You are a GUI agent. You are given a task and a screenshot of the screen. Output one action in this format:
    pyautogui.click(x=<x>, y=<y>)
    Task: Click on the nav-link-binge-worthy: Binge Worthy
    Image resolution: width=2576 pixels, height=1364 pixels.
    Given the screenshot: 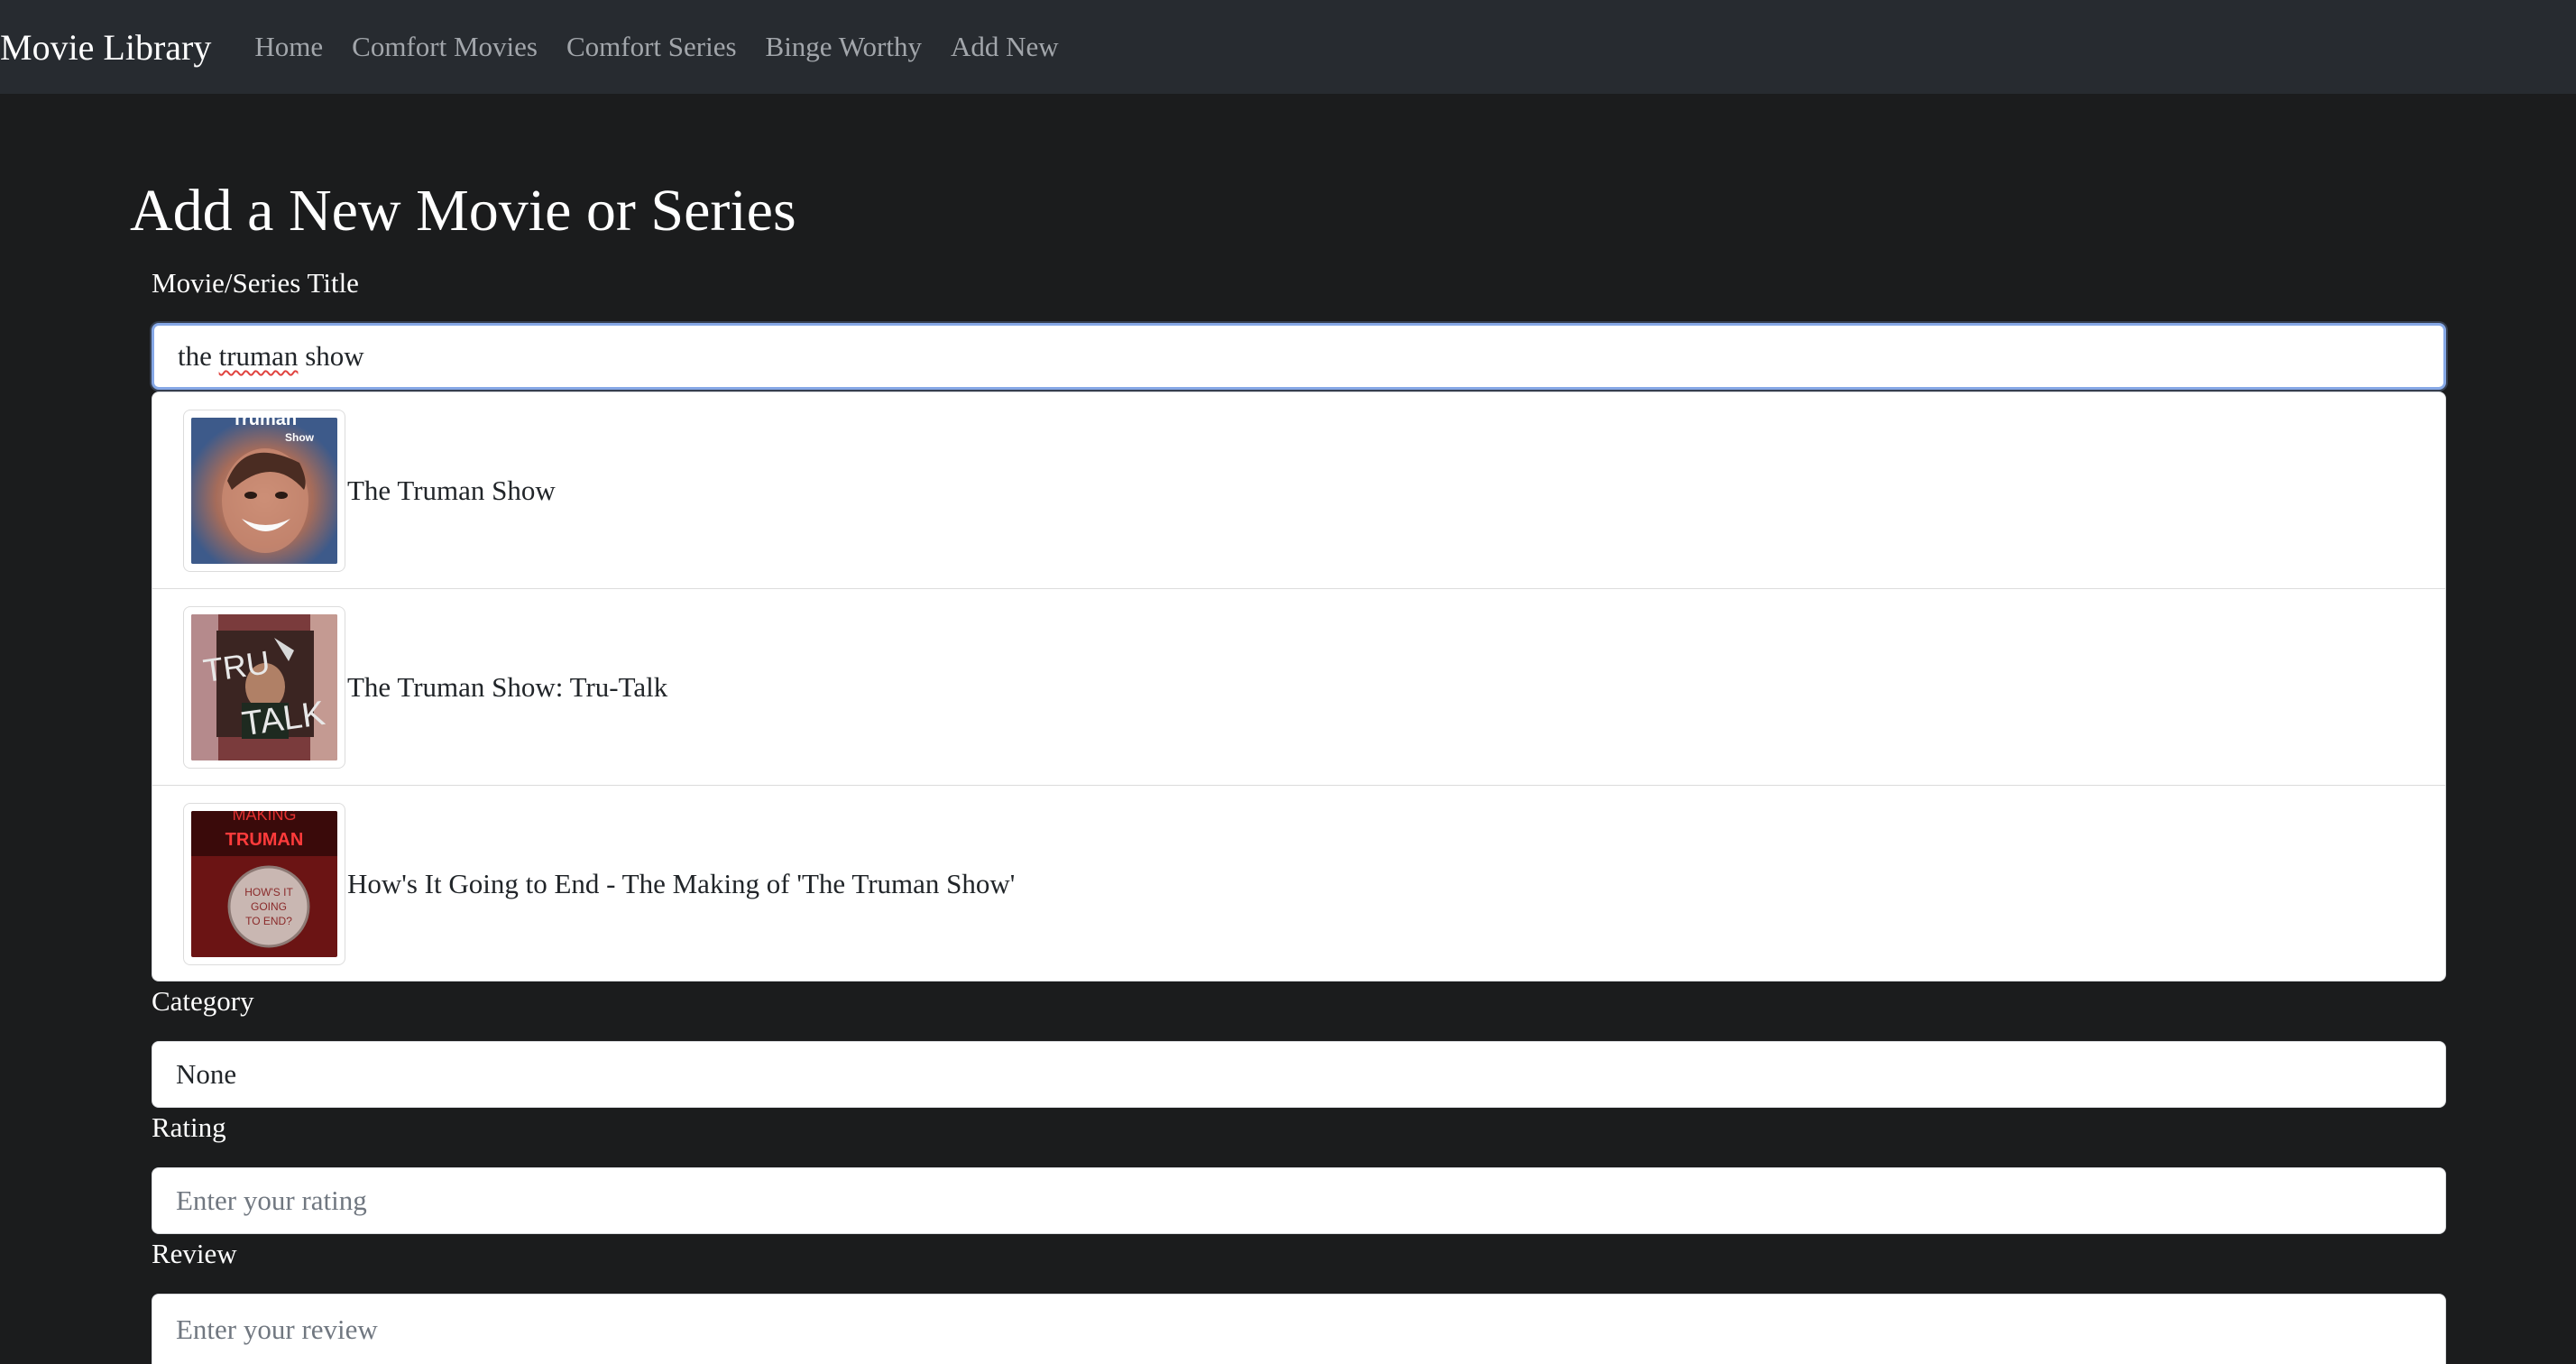 What is the action you would take?
    pyautogui.click(x=844, y=47)
    